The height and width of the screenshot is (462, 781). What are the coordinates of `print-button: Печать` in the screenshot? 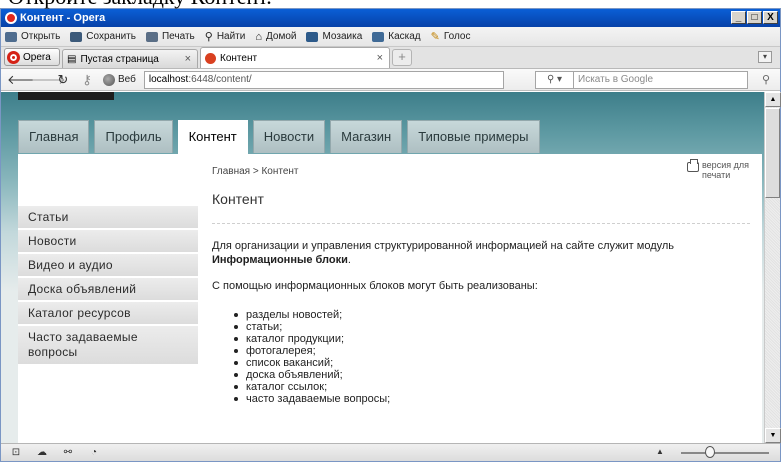 It's located at (170, 36).